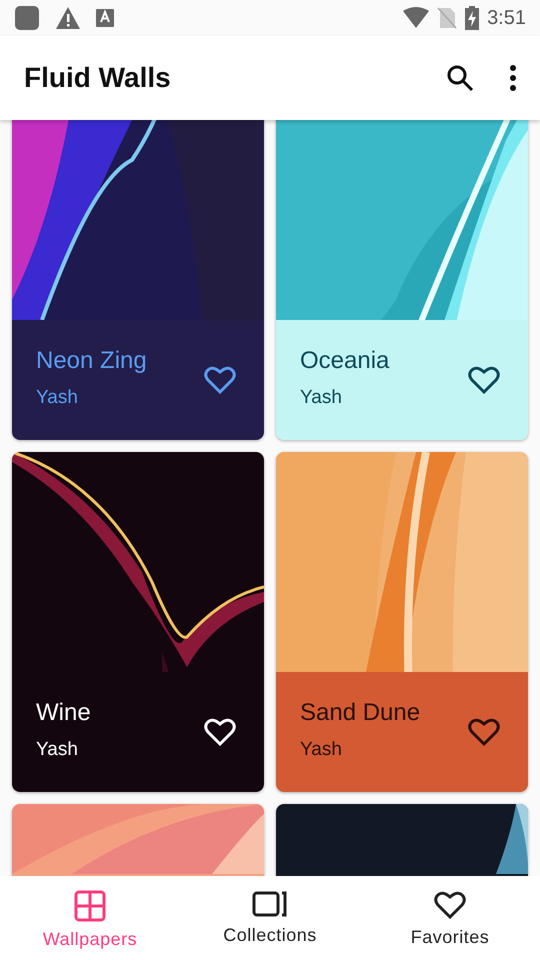  I want to click on wallpaper-title: Oceania, so click(345, 361).